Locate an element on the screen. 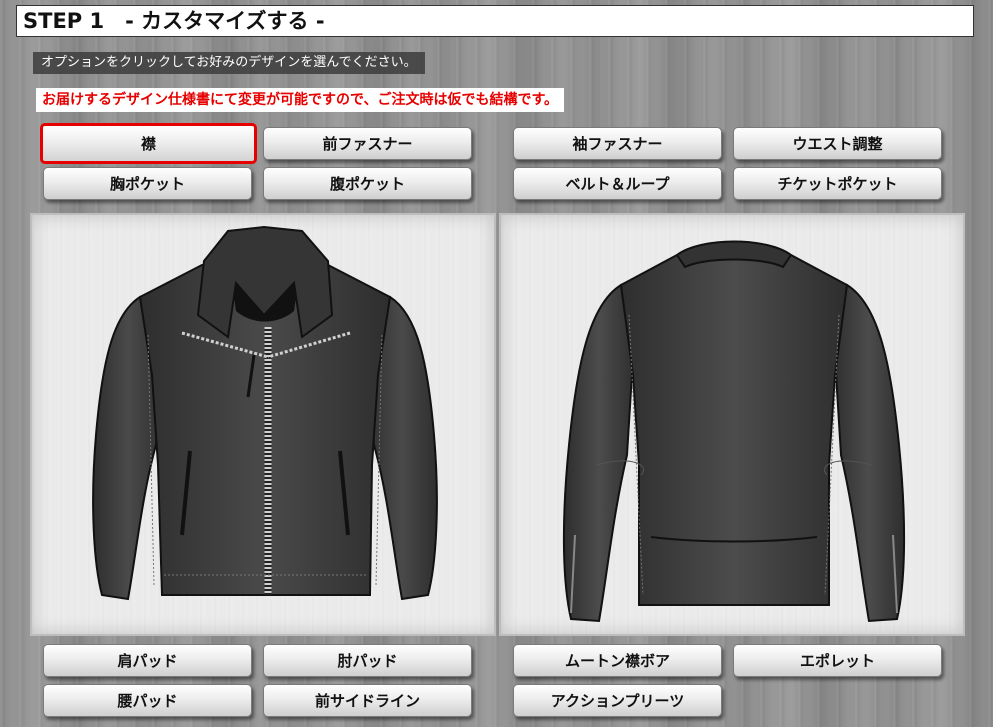 The image size is (993, 727). option-waist-pocket-button: 腹ポケット is located at coordinates (367, 183).